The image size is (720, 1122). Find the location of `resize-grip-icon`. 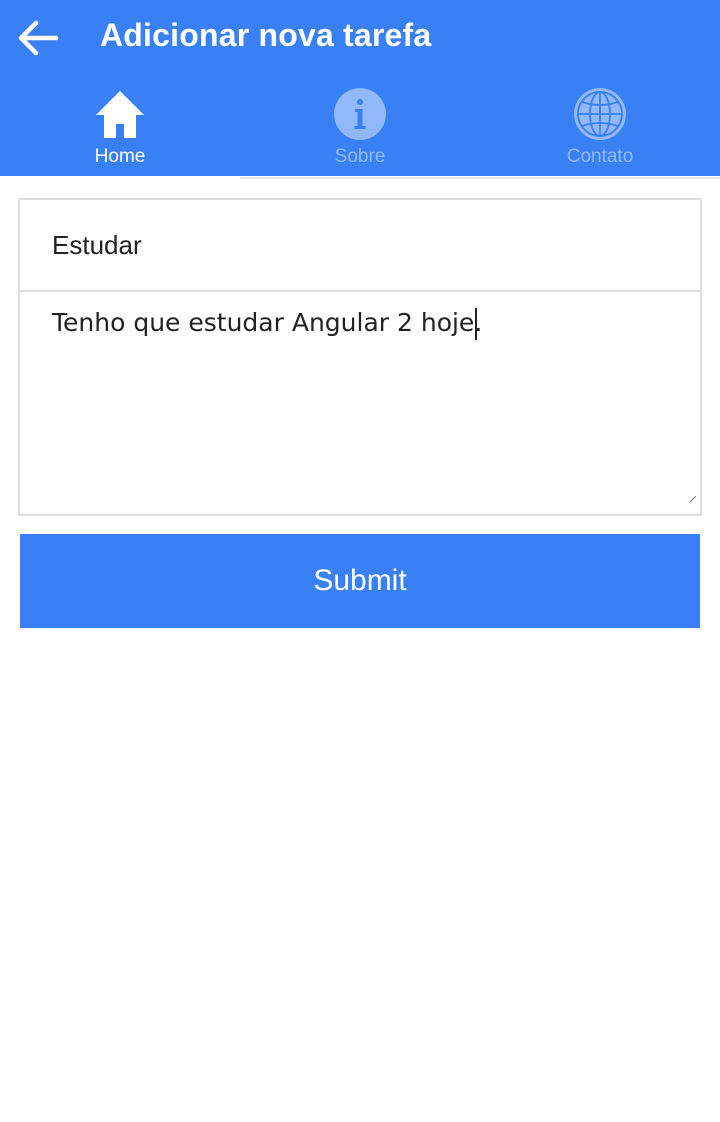

resize-grip-icon is located at coordinates (693, 499).